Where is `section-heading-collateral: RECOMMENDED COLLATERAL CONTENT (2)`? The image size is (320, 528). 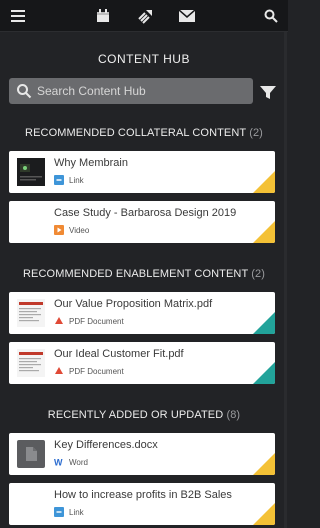 section-heading-collateral: RECOMMENDED COLLATERAL CONTENT (2) is located at coordinates (144, 133).